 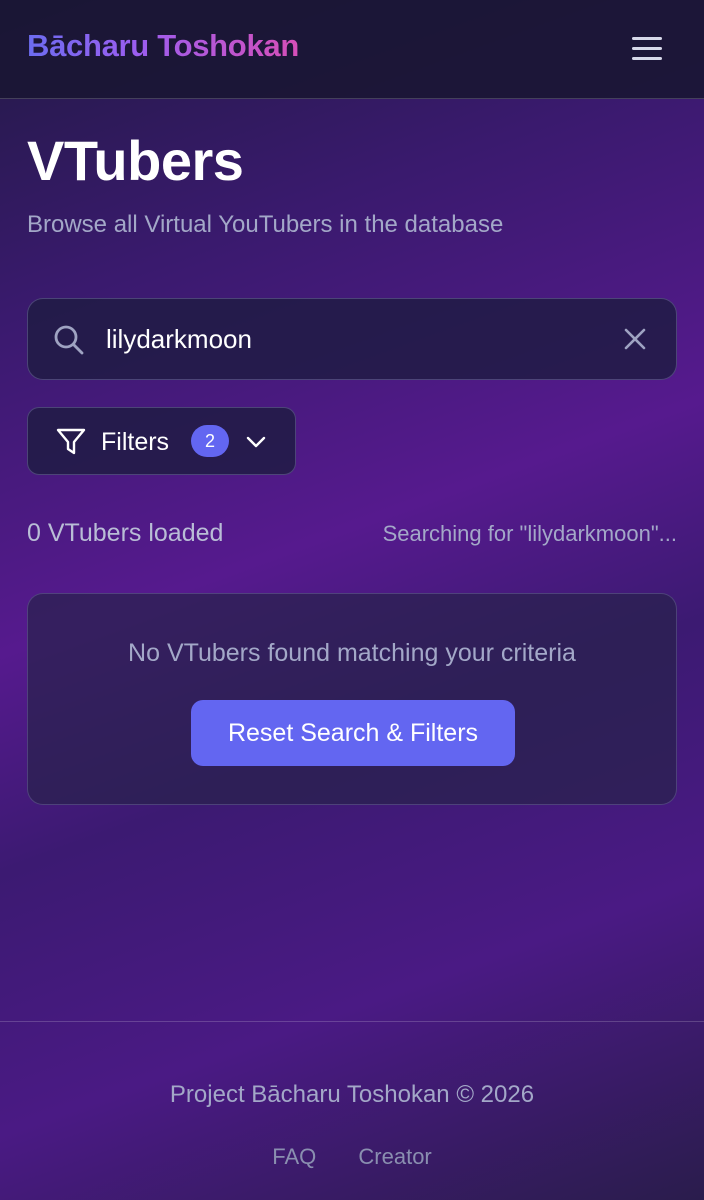 I want to click on hamburger-menu-icon, so click(x=648, y=49).